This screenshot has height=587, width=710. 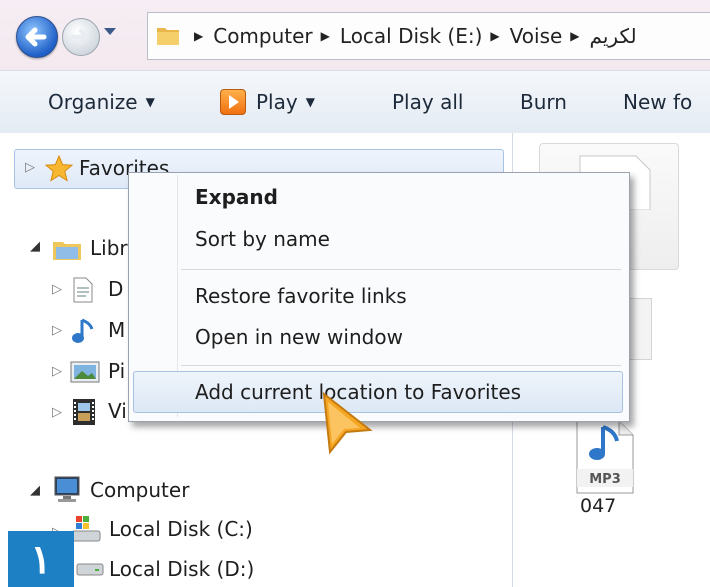 I want to click on mp3-badge: MP3, so click(x=605, y=479).